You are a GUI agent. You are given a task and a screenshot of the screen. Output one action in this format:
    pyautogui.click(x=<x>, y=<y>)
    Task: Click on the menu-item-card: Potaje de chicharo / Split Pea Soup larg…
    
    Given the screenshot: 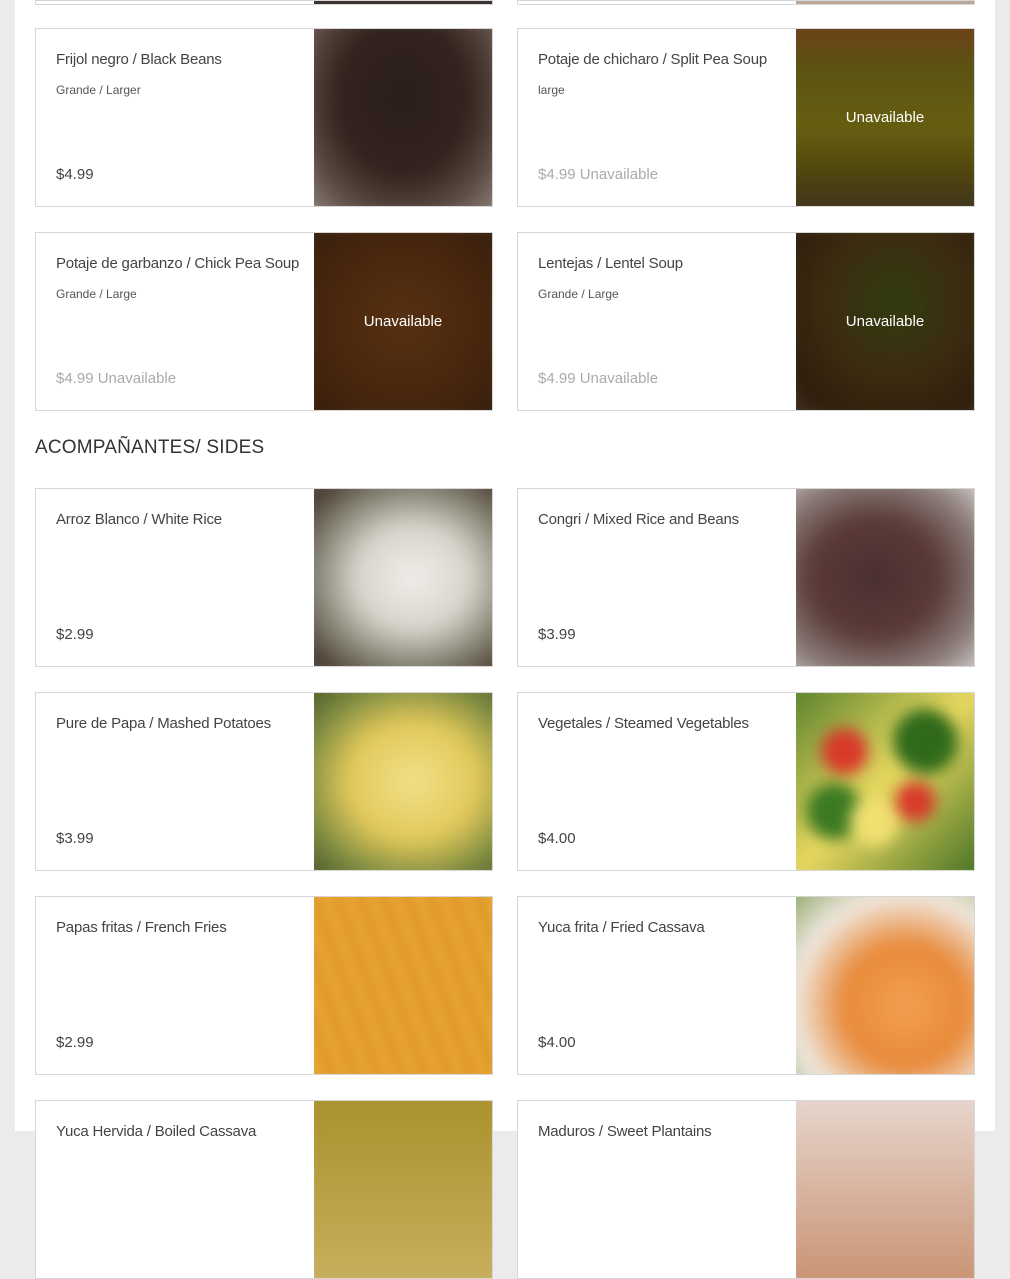 What is the action you would take?
    pyautogui.click(x=746, y=117)
    